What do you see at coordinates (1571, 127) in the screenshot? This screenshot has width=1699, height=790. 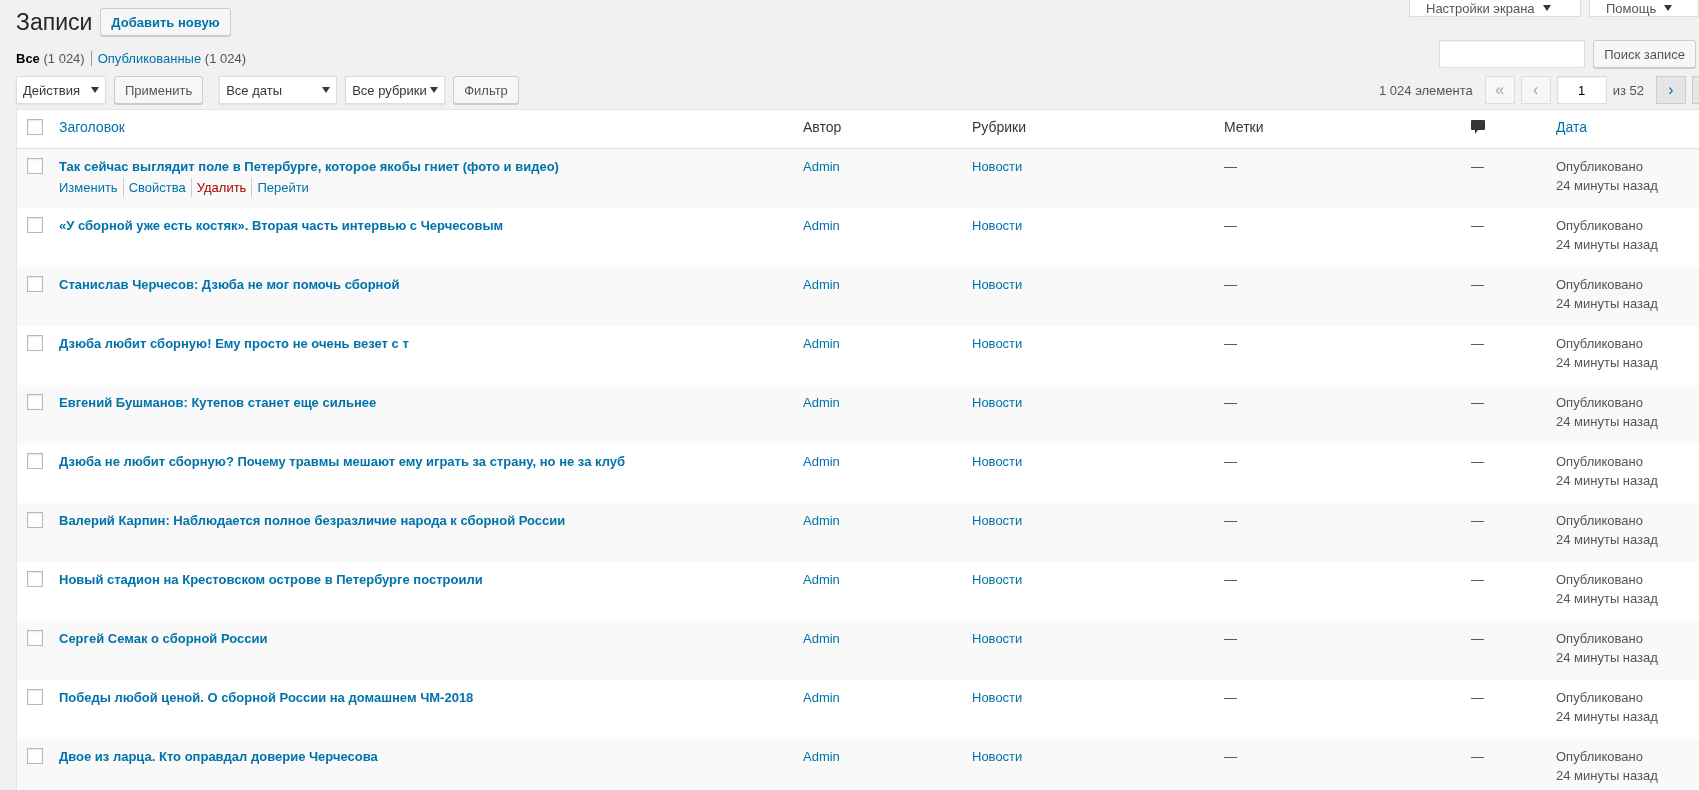 I see `column-sort-link: Дата` at bounding box center [1571, 127].